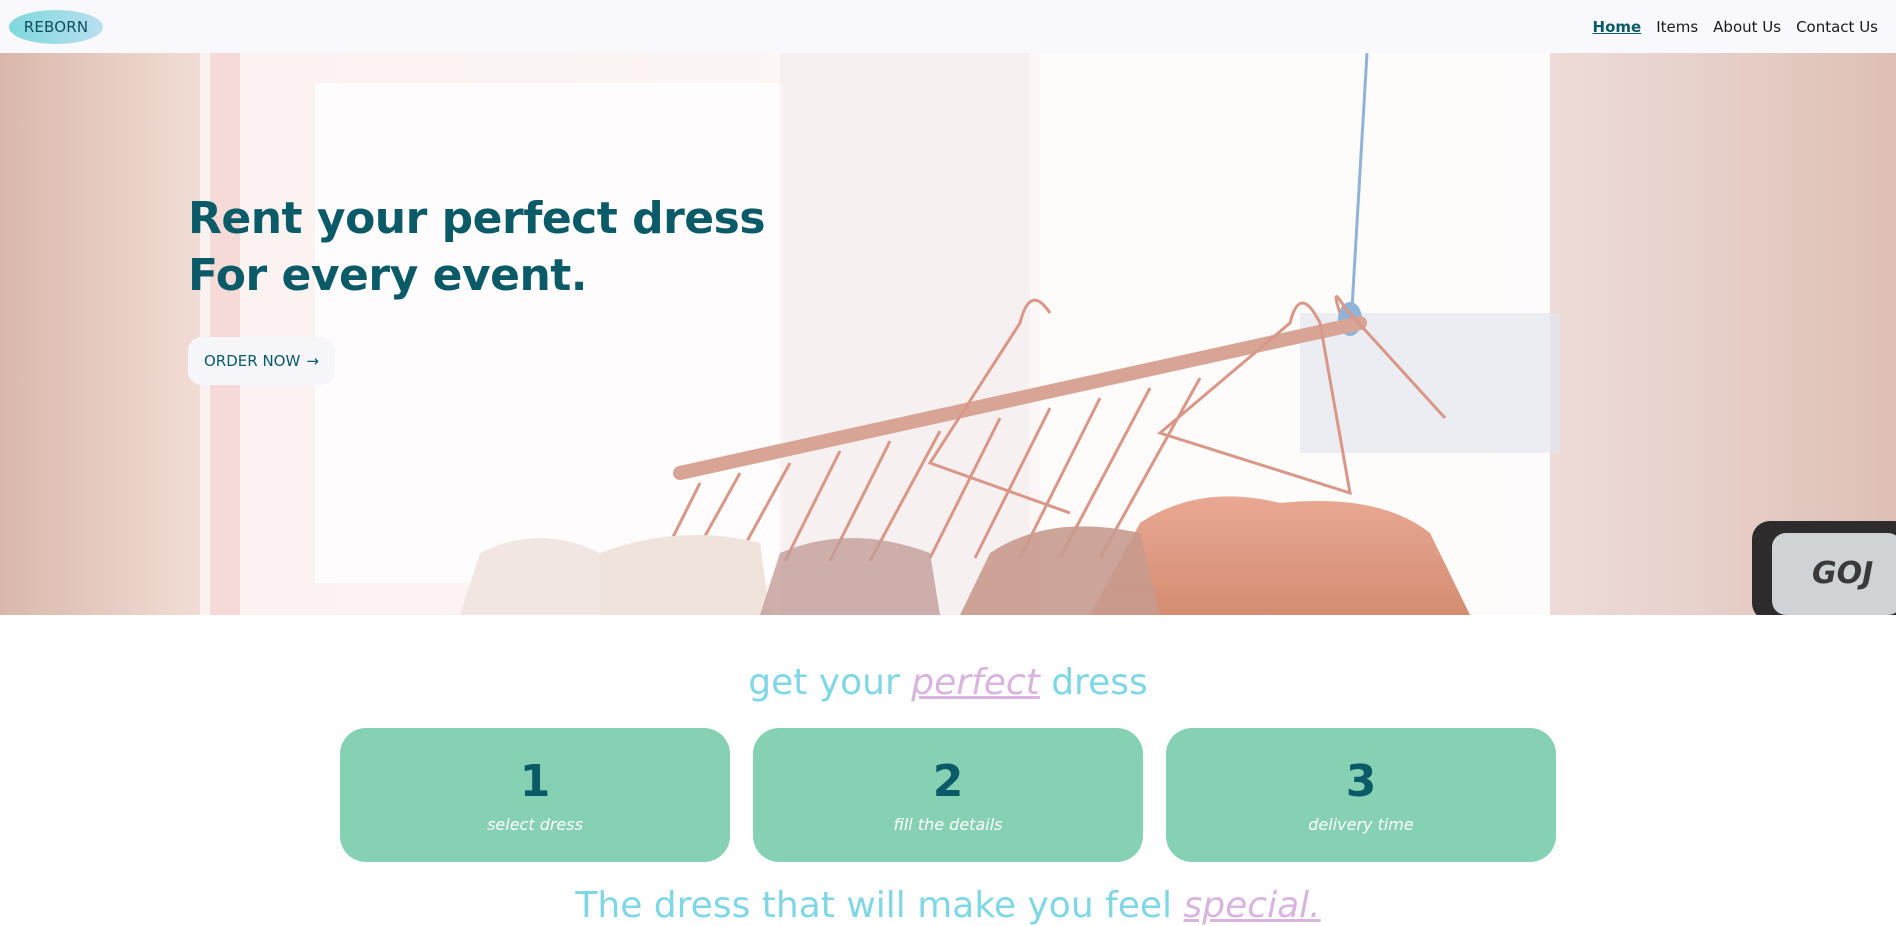 Image resolution: width=1896 pixels, height=926 pixels. Describe the element at coordinates (1361, 781) in the screenshot. I see `step-number: 3` at that location.